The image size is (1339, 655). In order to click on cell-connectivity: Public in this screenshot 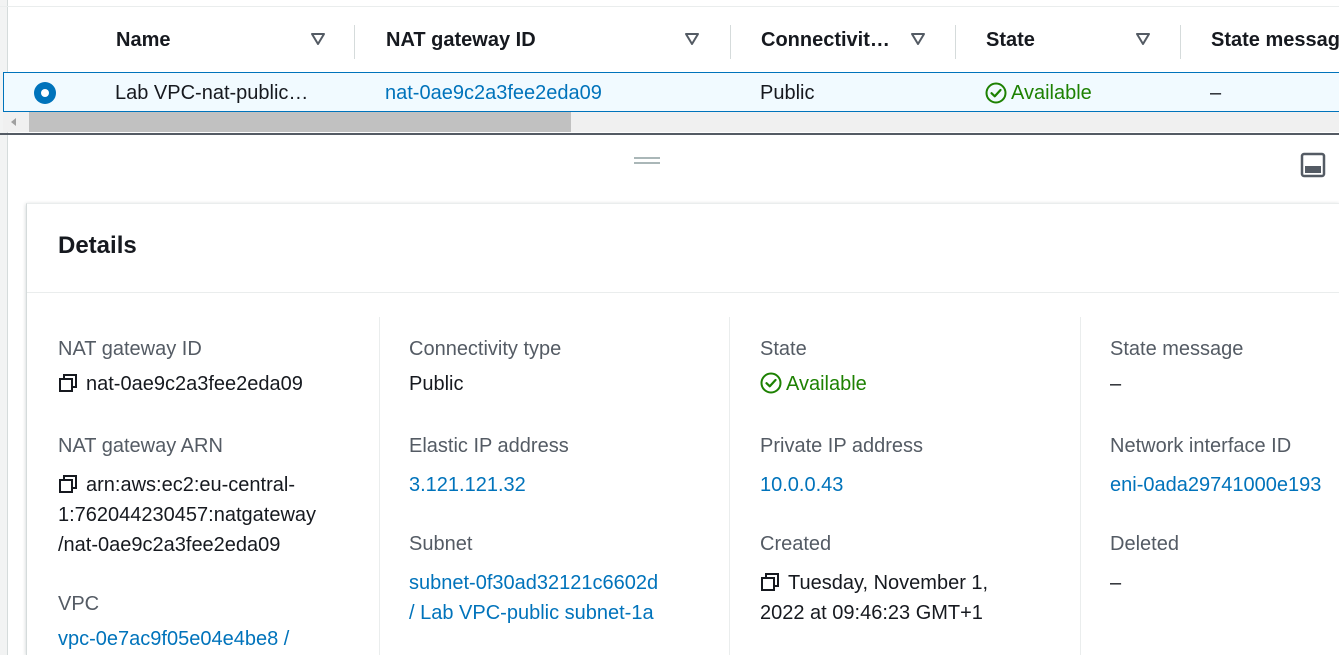, I will do `click(787, 92)`.